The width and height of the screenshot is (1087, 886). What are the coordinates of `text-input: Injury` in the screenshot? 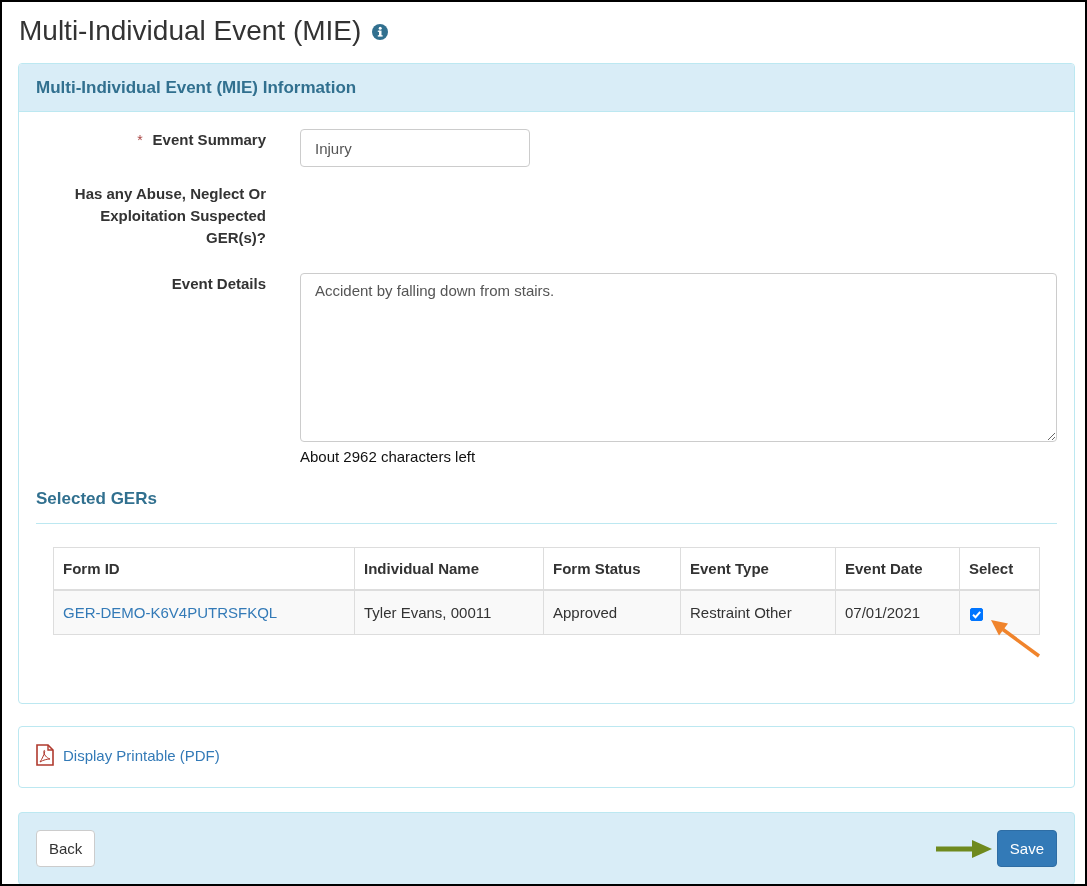 It's located at (415, 148).